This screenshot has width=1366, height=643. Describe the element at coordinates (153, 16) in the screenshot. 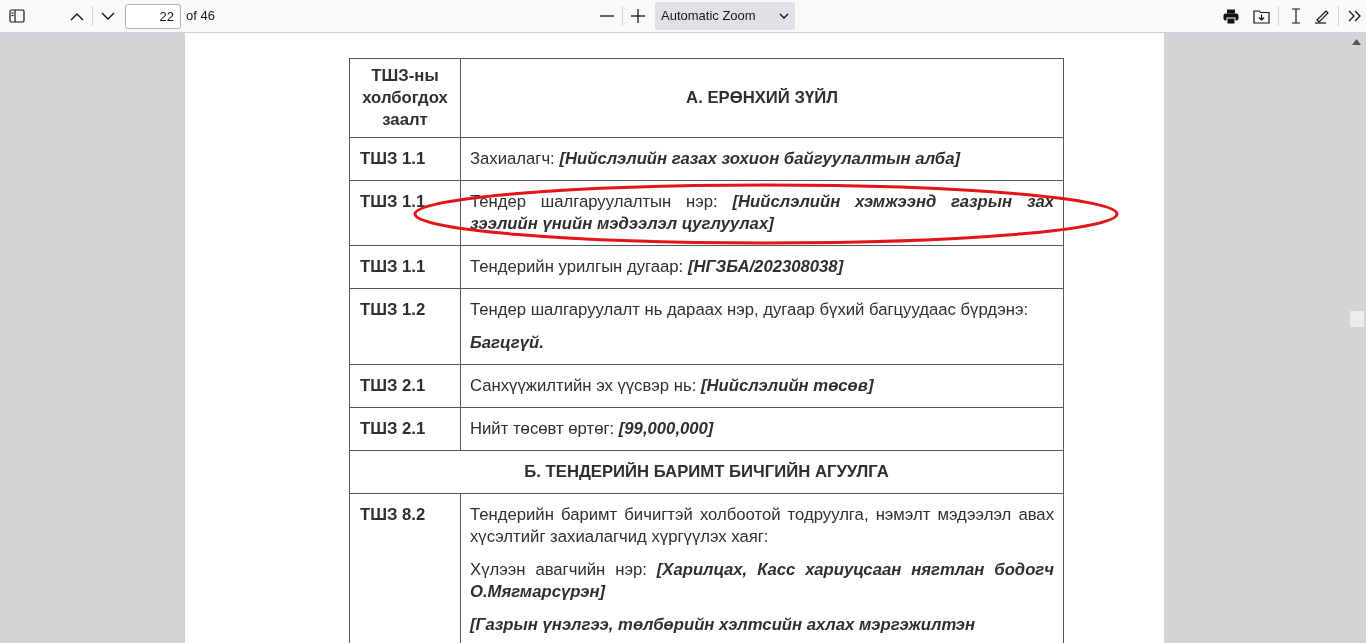

I see `page-number-field: 22` at that location.